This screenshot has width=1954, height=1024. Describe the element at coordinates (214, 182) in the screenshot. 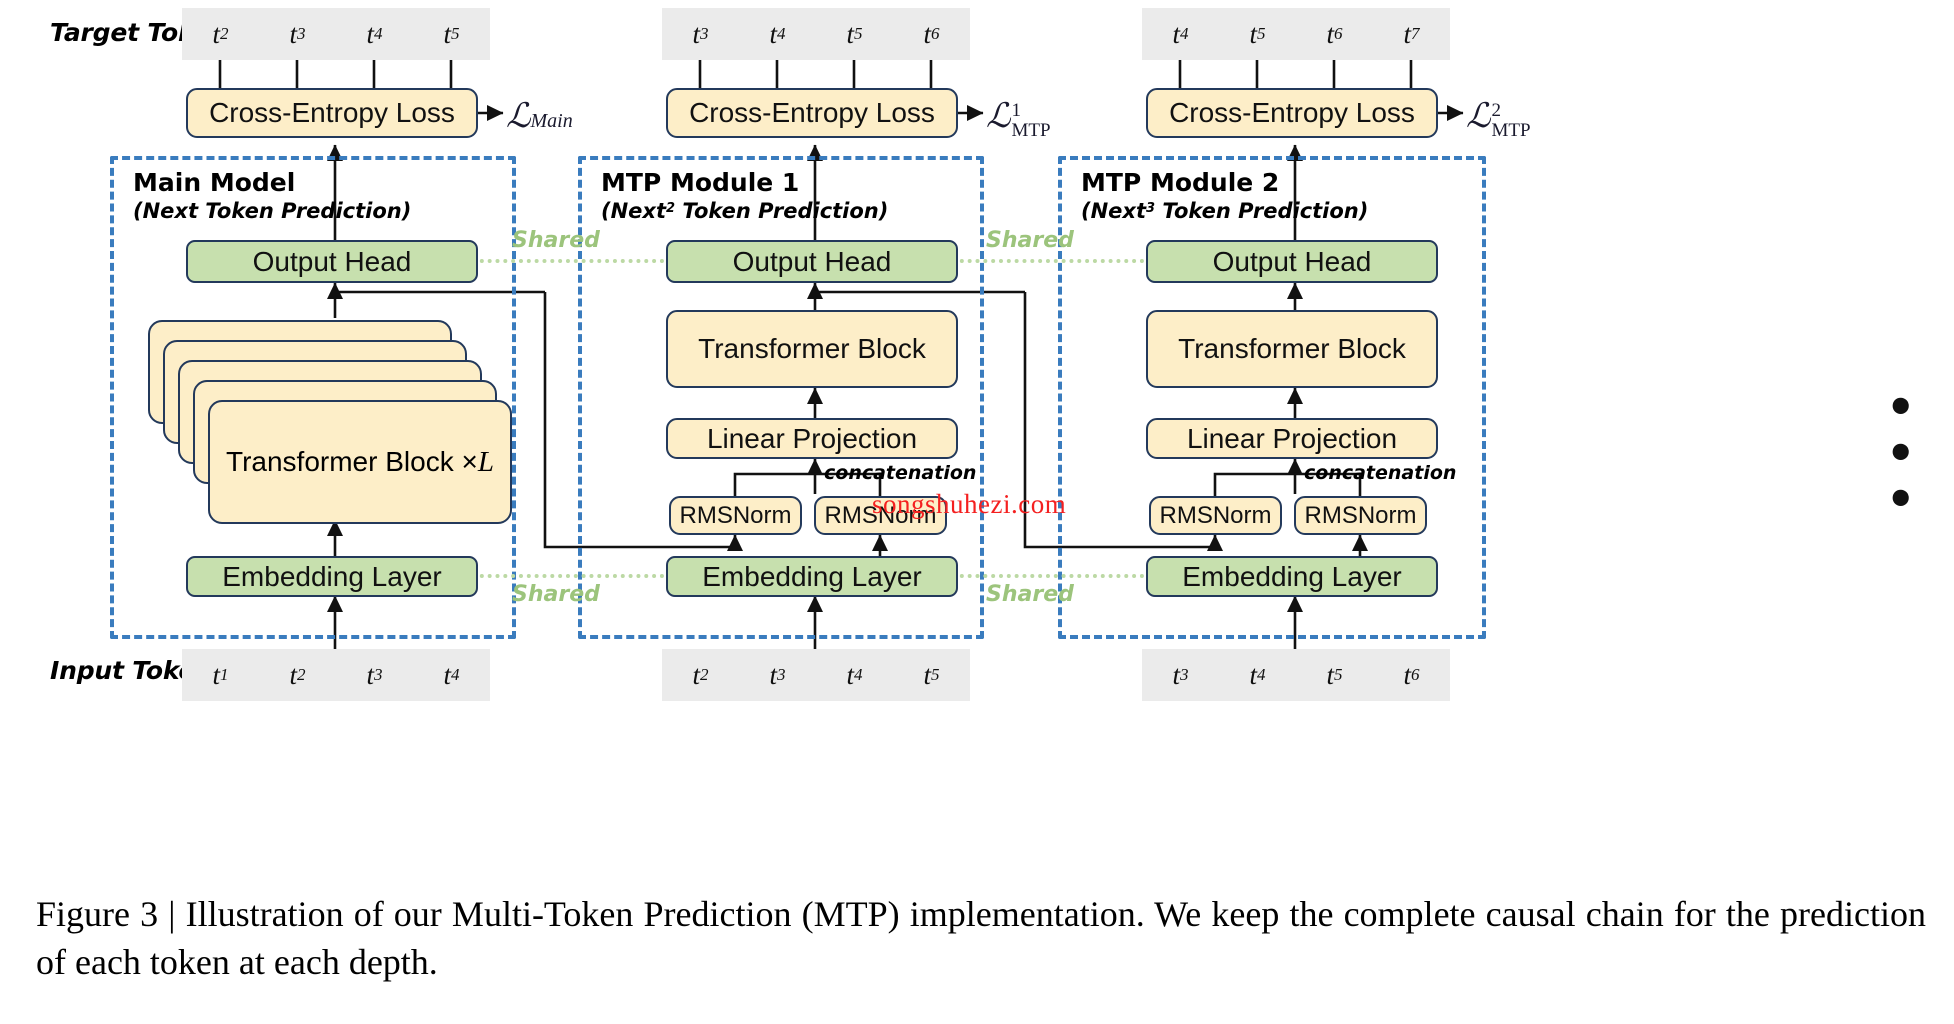

I see `module-title-main: Main Model` at that location.